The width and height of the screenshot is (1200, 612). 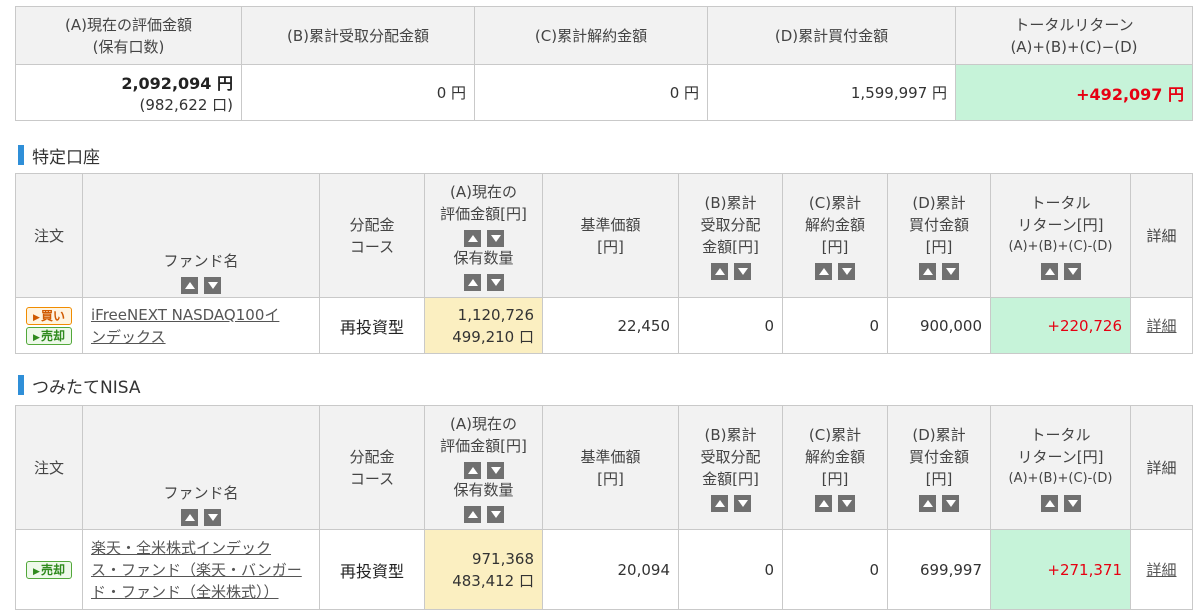 What do you see at coordinates (186, 105) in the screenshot?
I see `summary-units: (982,622 口)` at bounding box center [186, 105].